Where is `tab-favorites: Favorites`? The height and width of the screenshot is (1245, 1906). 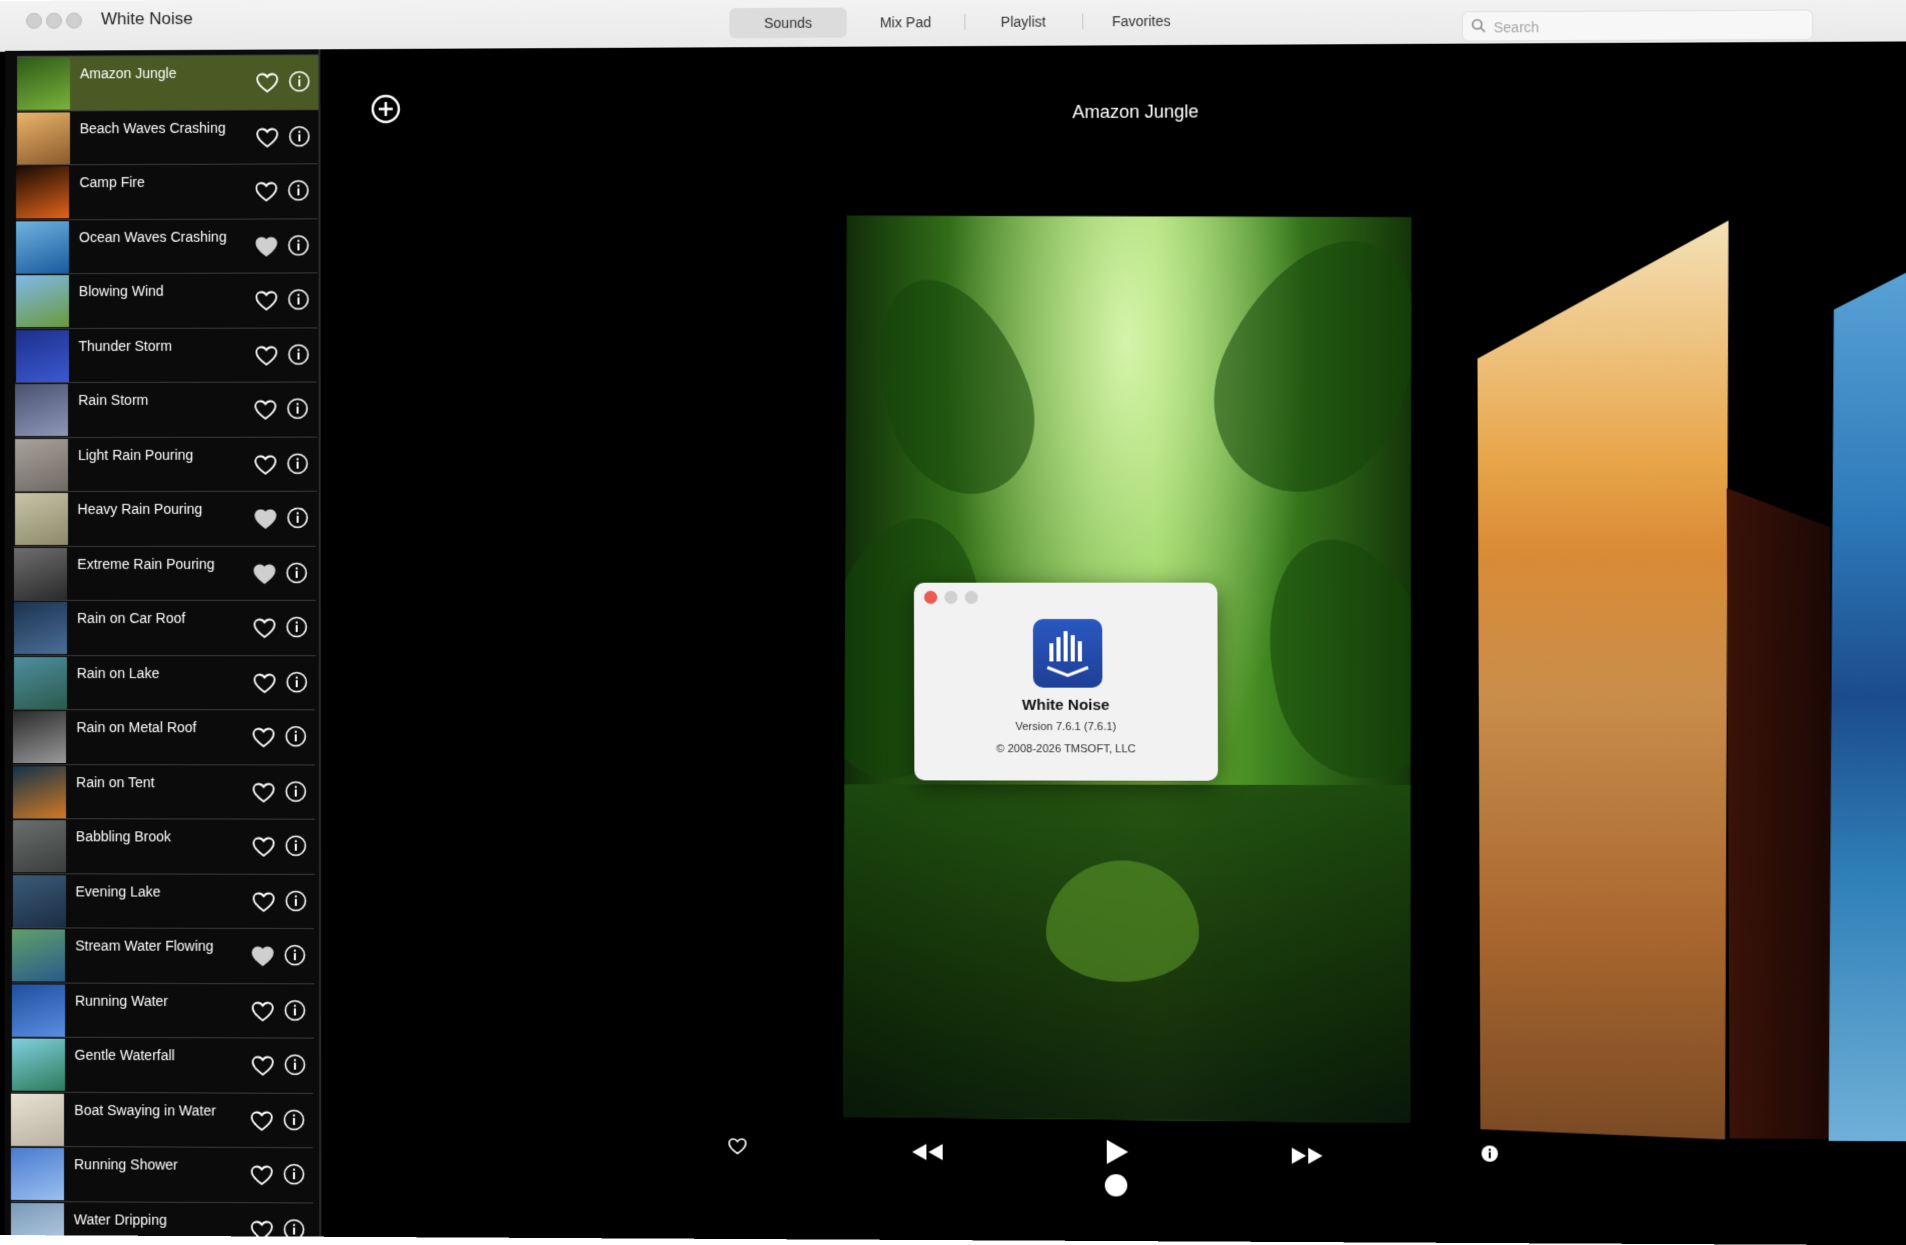
tab-favorites: Favorites is located at coordinates (1141, 21).